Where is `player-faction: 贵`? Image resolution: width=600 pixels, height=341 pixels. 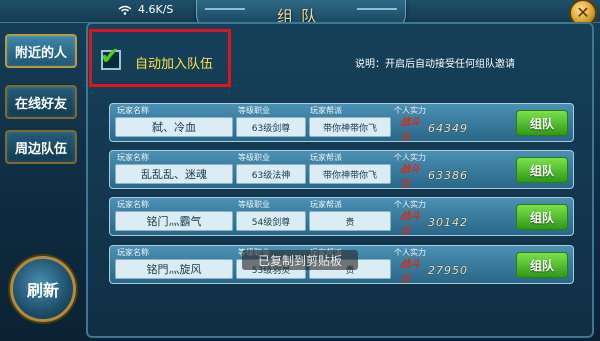 player-faction: 贵 is located at coordinates (350, 221).